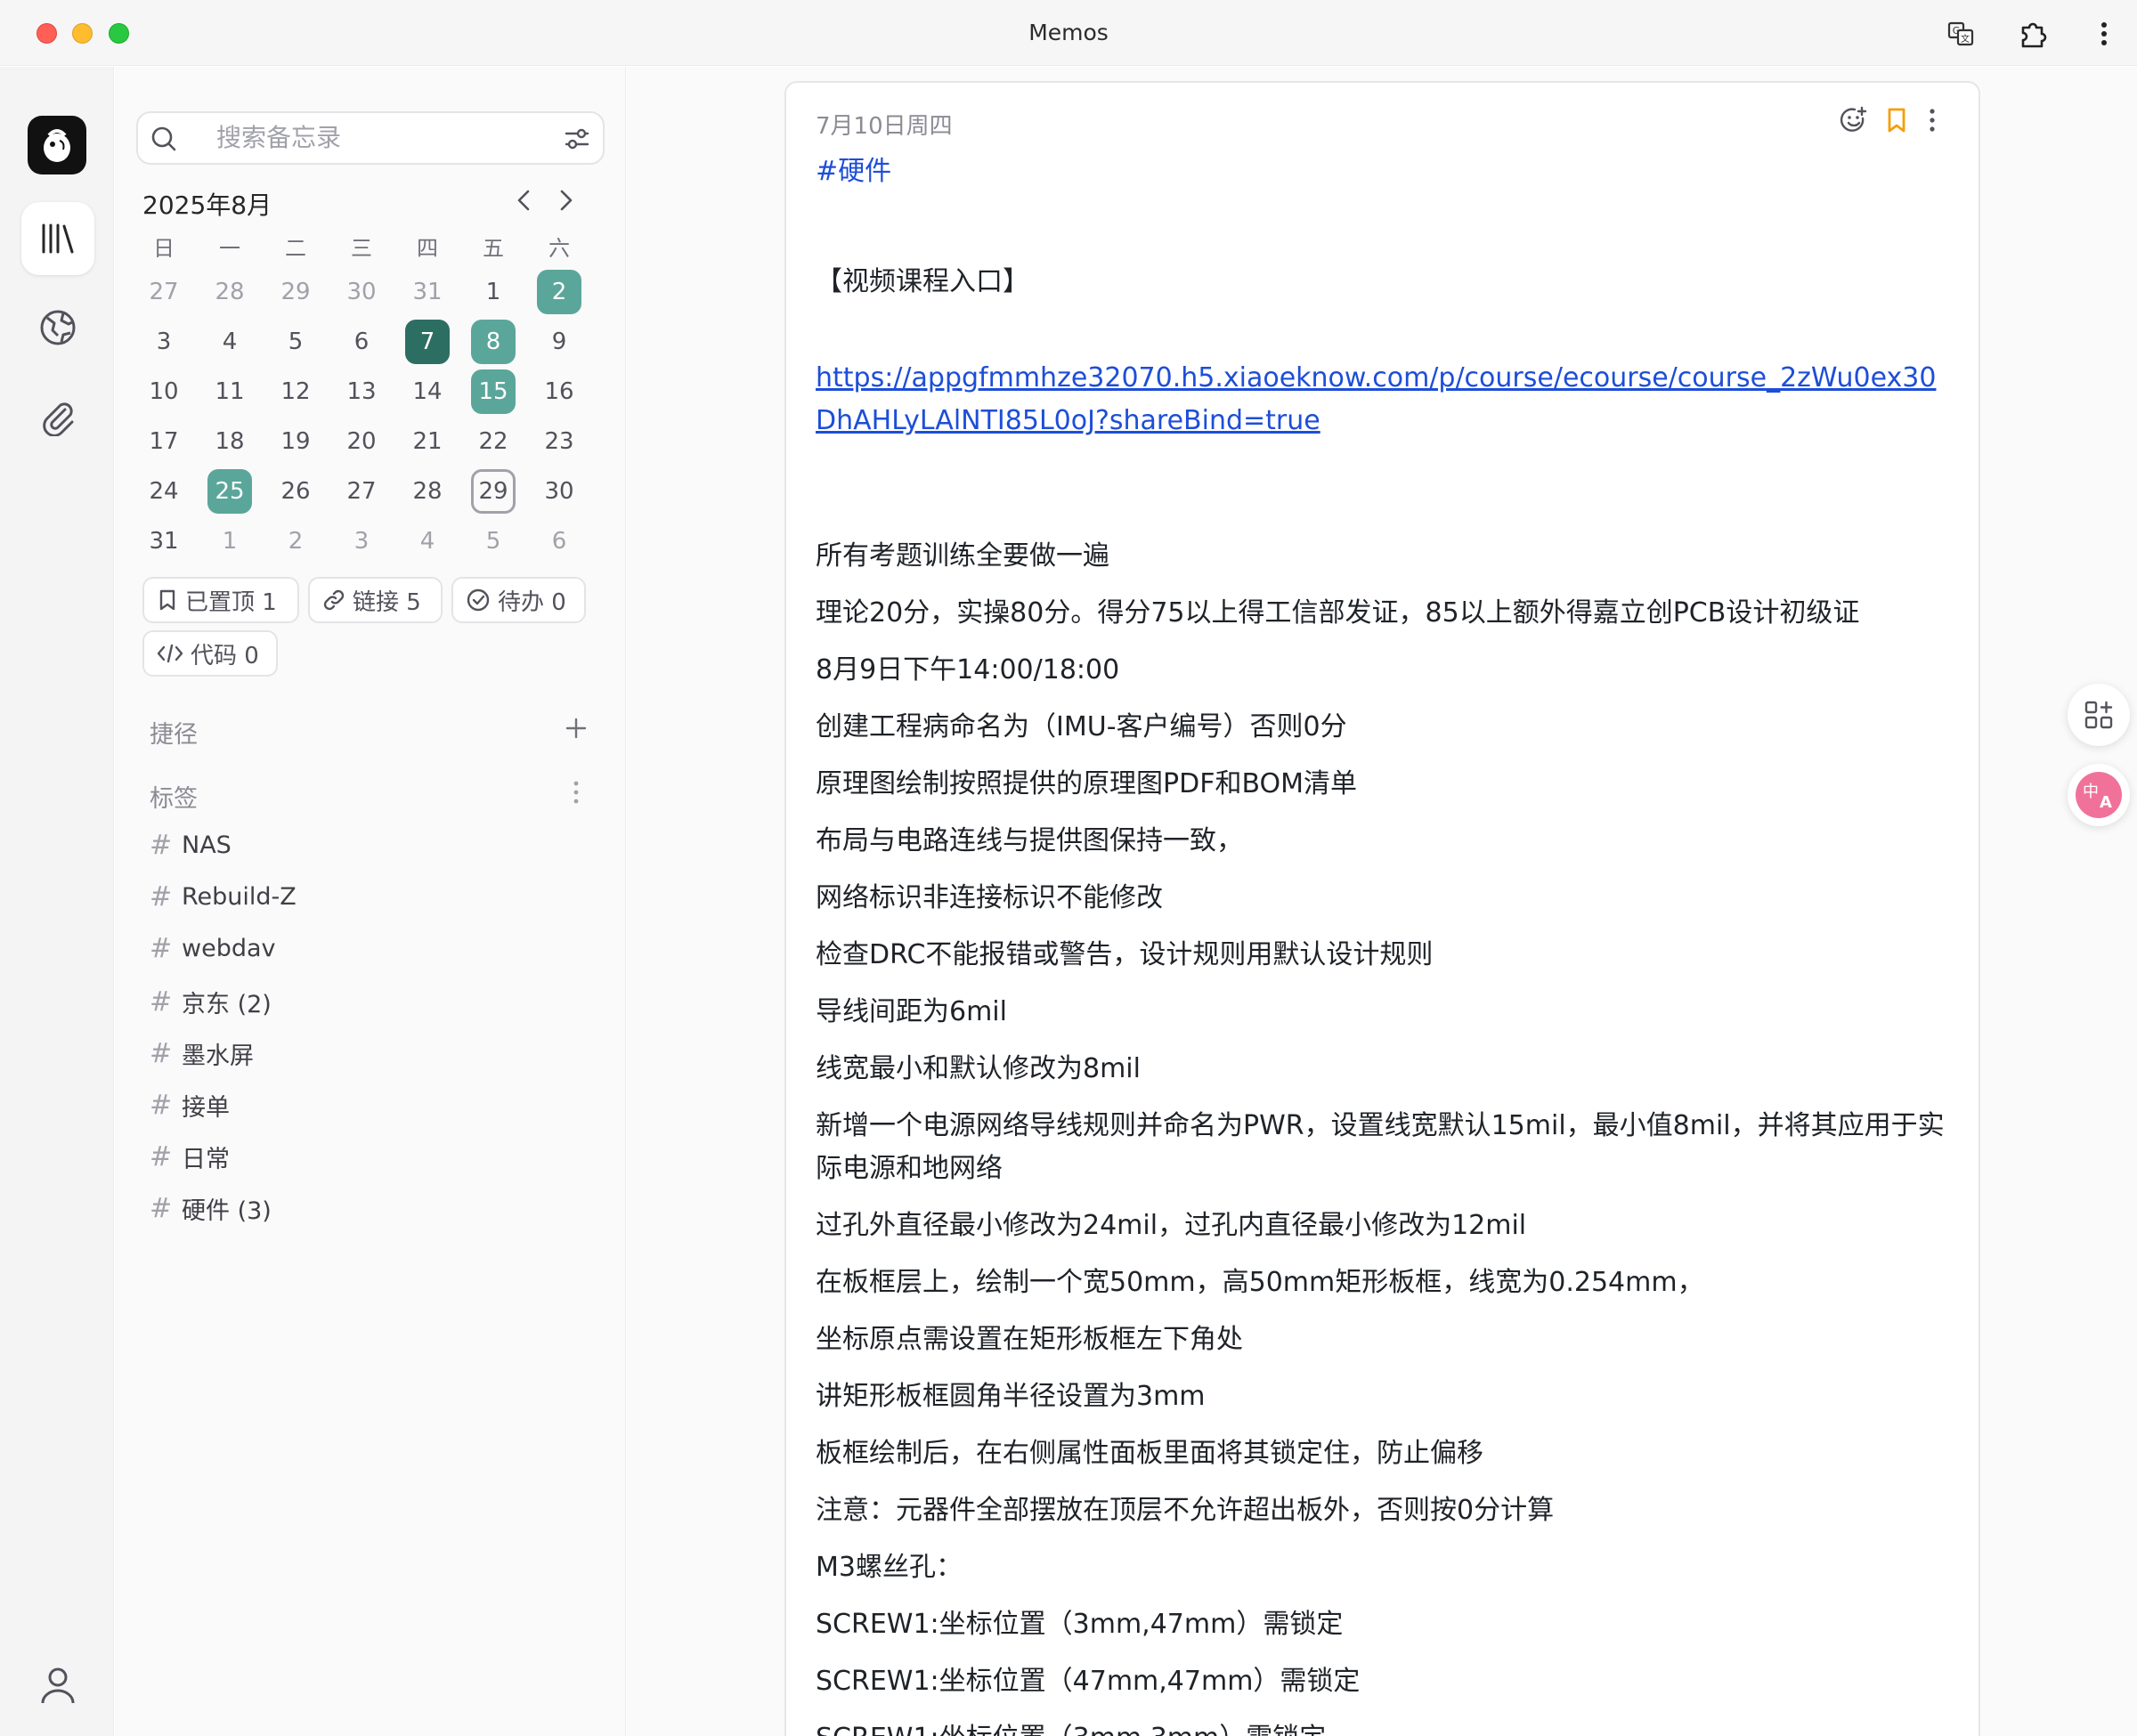  I want to click on tag-label: 日常, so click(206, 1159).